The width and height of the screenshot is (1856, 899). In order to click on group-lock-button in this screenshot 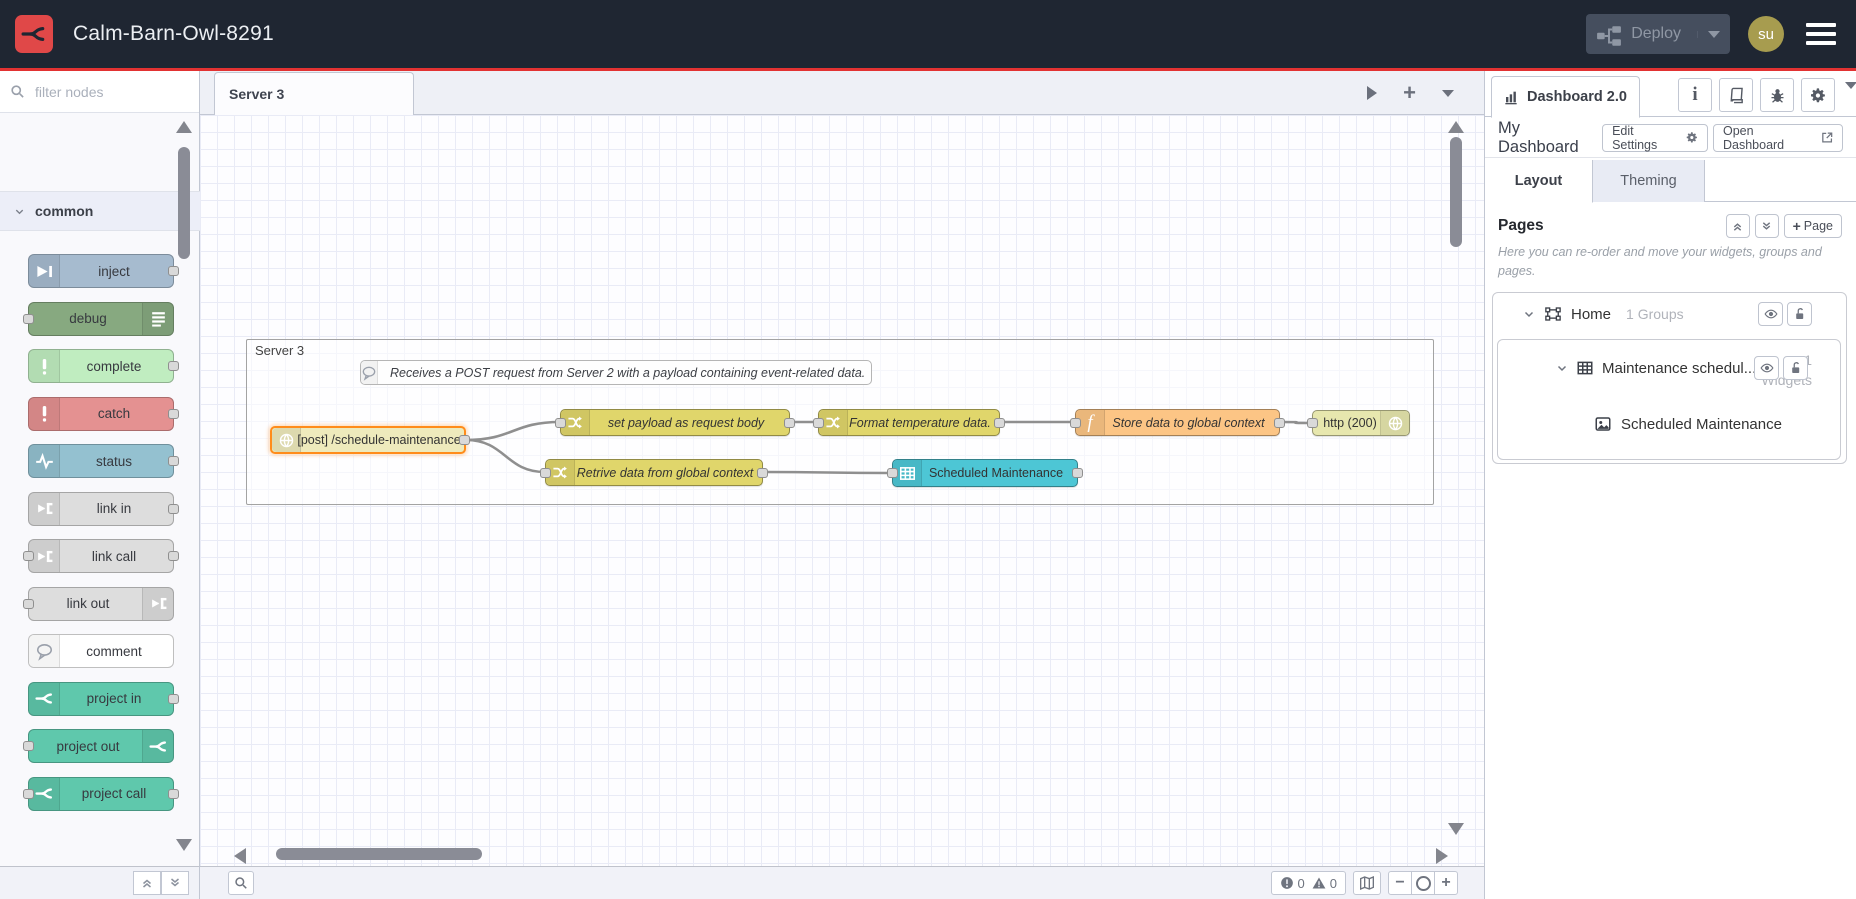, I will do `click(1795, 368)`.